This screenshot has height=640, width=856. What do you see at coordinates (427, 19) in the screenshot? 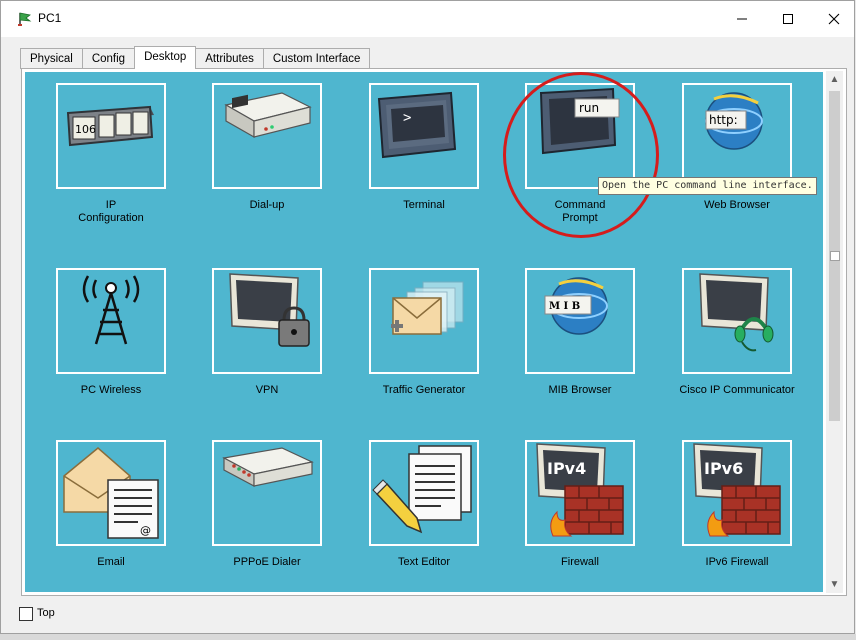
I see `title-bar: PC1` at bounding box center [427, 19].